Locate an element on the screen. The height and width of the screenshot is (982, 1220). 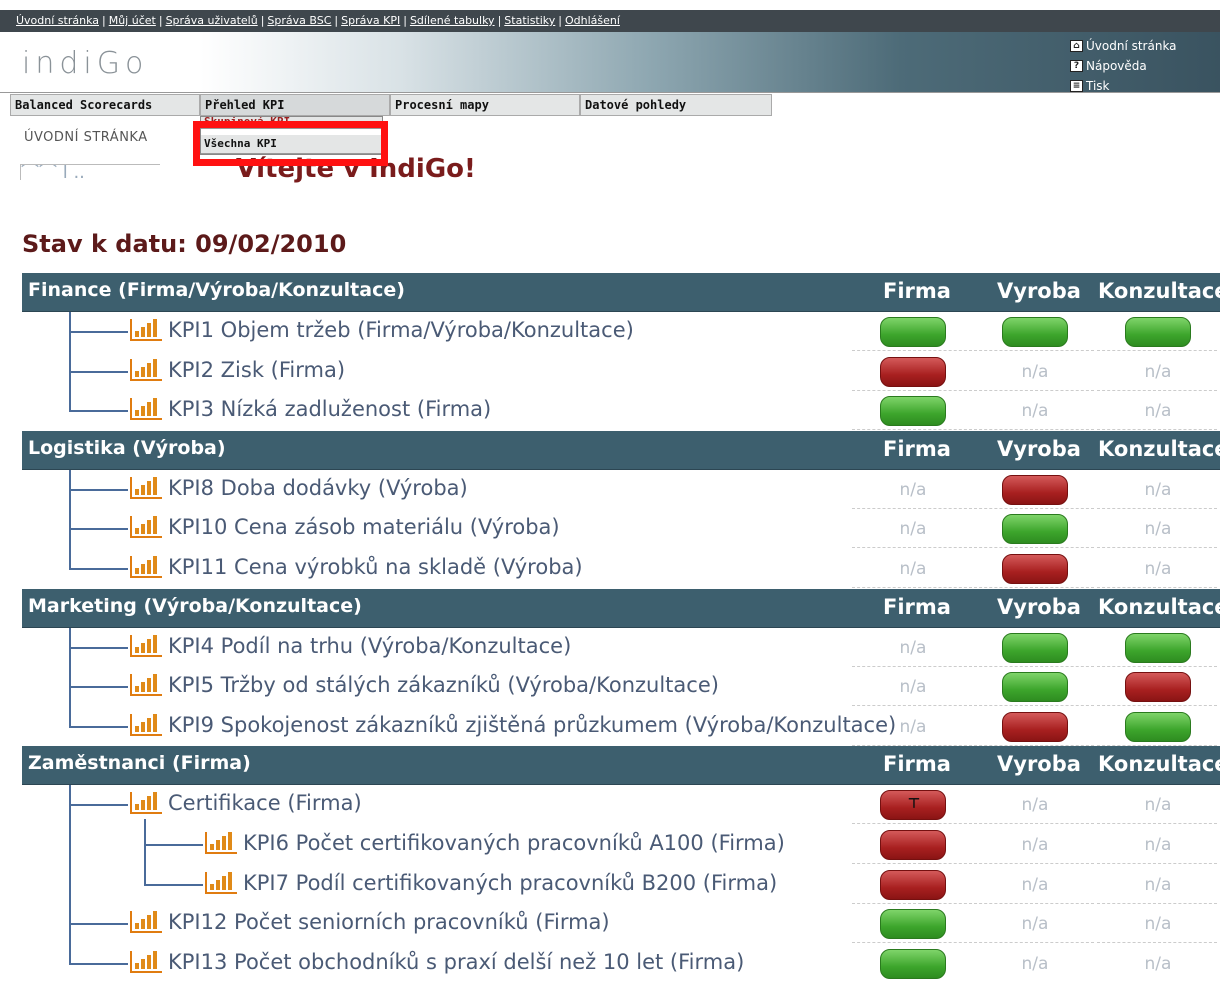
toplink-3: Správa BSC is located at coordinates (299, 20).